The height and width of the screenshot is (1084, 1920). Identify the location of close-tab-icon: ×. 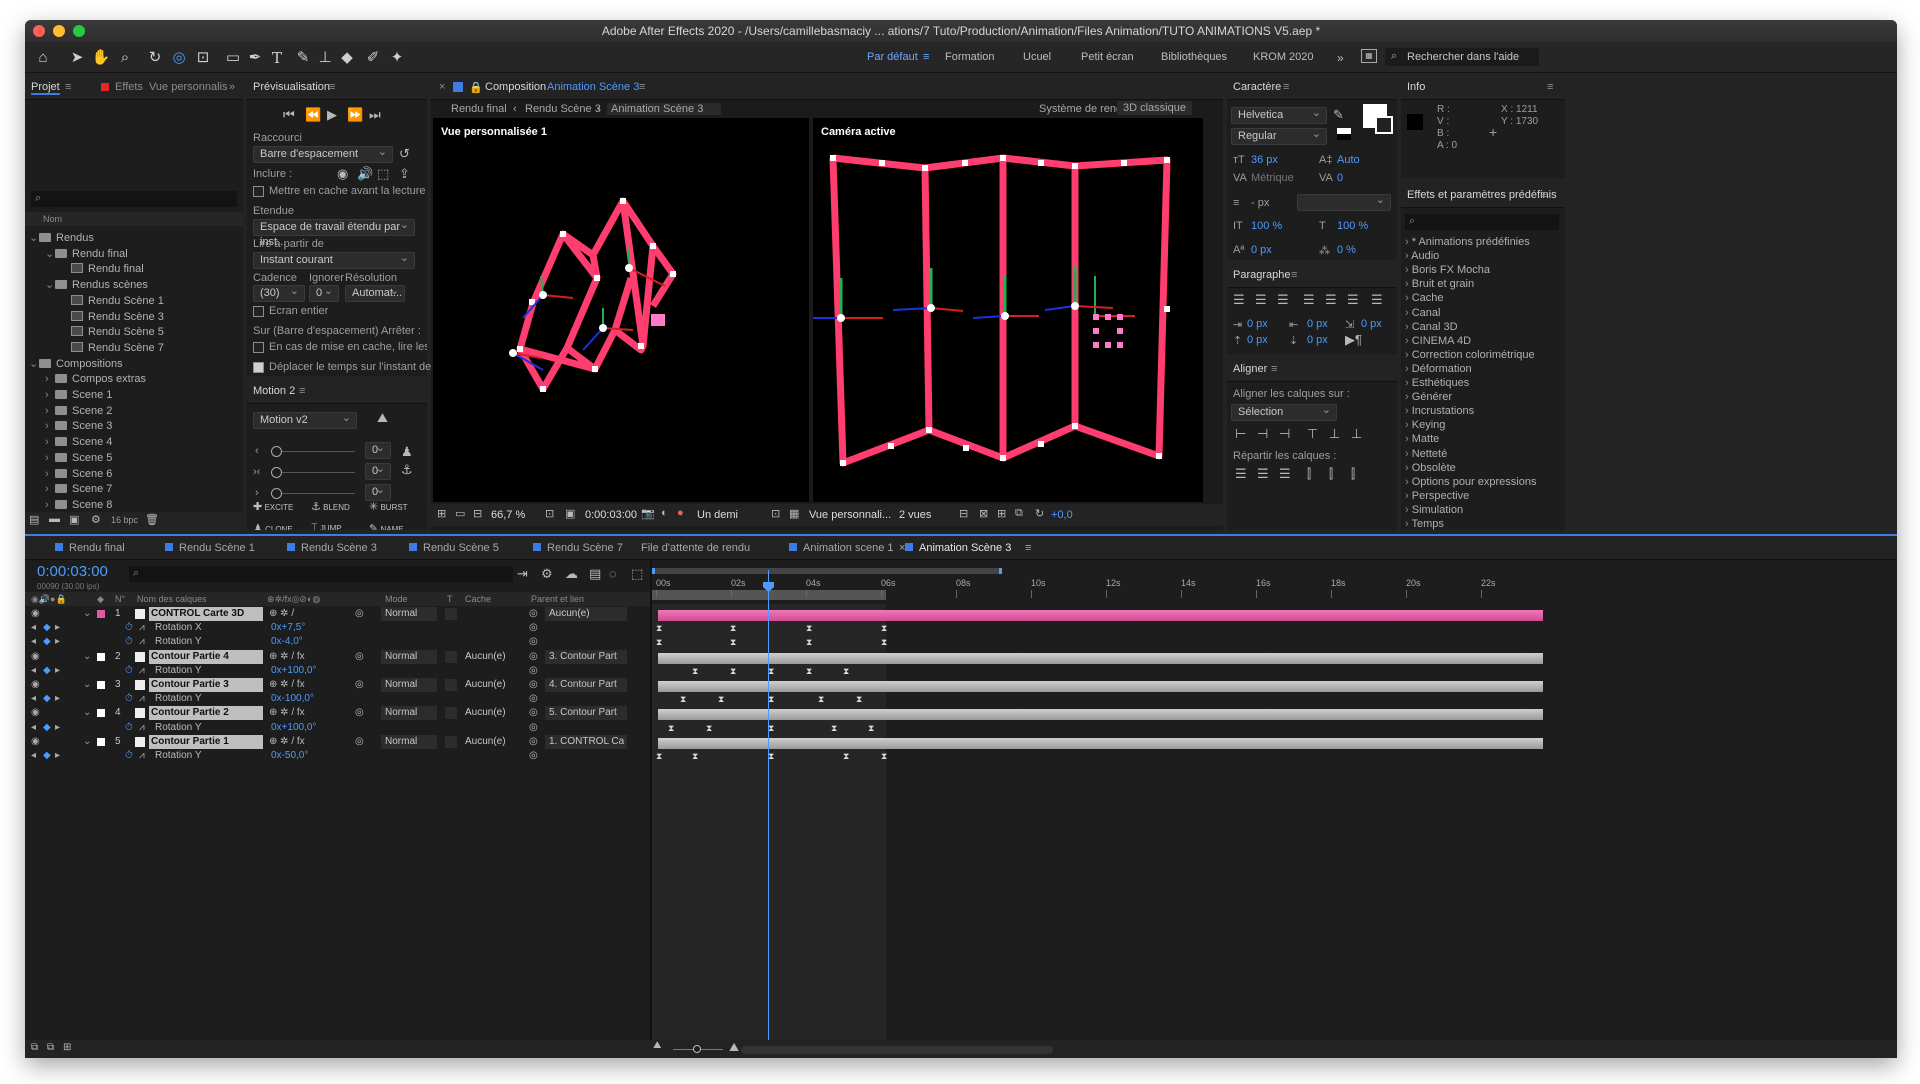
(902, 548).